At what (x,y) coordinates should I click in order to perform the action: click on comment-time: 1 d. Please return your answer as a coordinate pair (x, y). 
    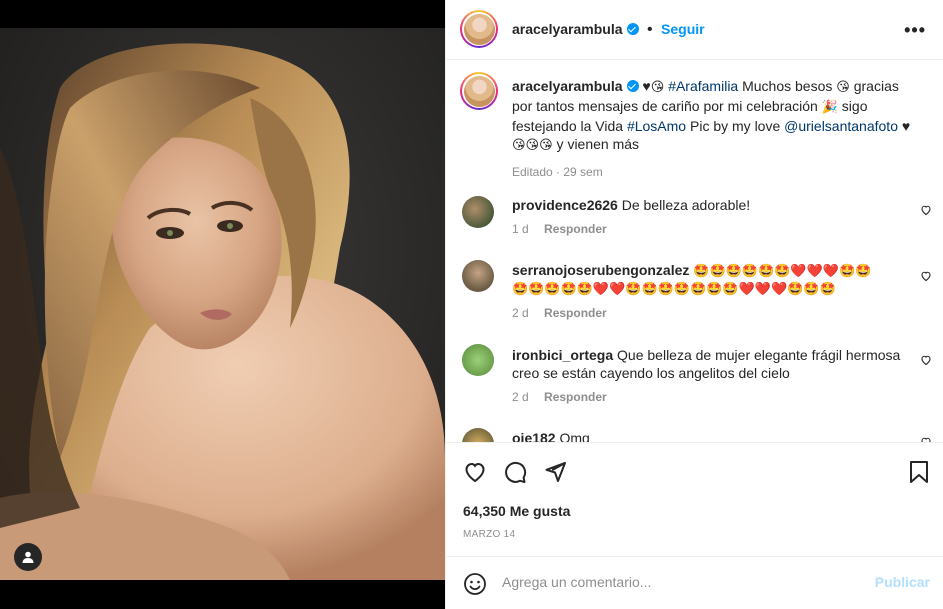
    Looking at the image, I should click on (520, 229).